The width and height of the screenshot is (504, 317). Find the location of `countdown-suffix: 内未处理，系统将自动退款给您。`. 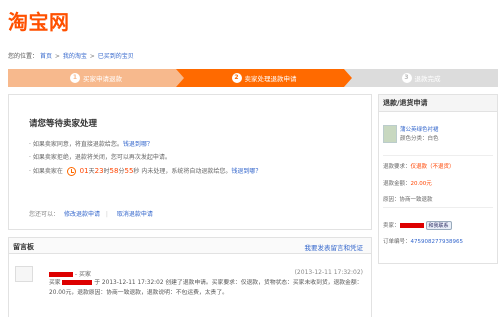

countdown-suffix: 内未处理，系统将自动退款给您。 is located at coordinates (185, 171).